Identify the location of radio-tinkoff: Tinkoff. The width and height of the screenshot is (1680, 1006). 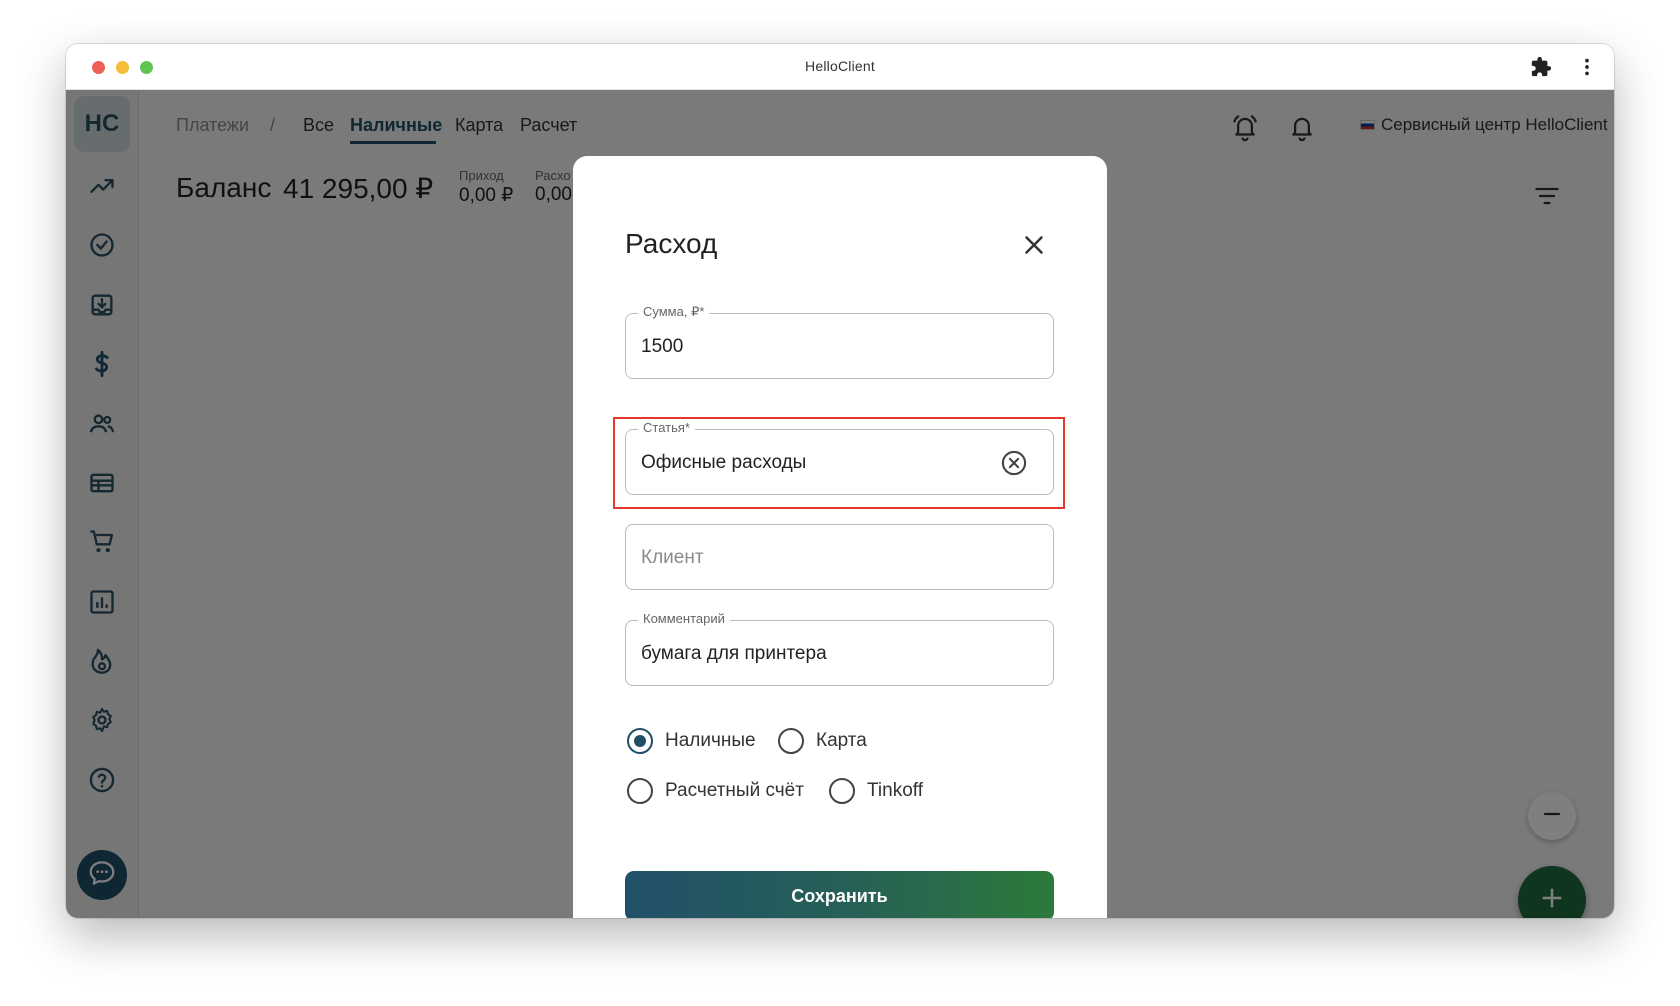
(876, 791).